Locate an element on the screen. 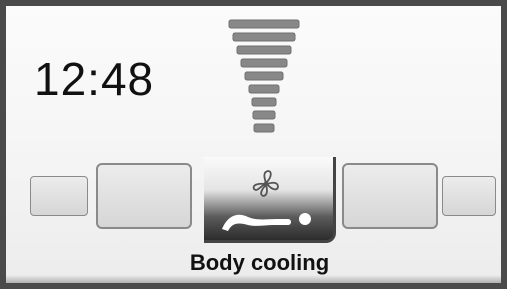 This screenshot has width=507, height=289. selected-mode-graphic is located at coordinates (266, 200).